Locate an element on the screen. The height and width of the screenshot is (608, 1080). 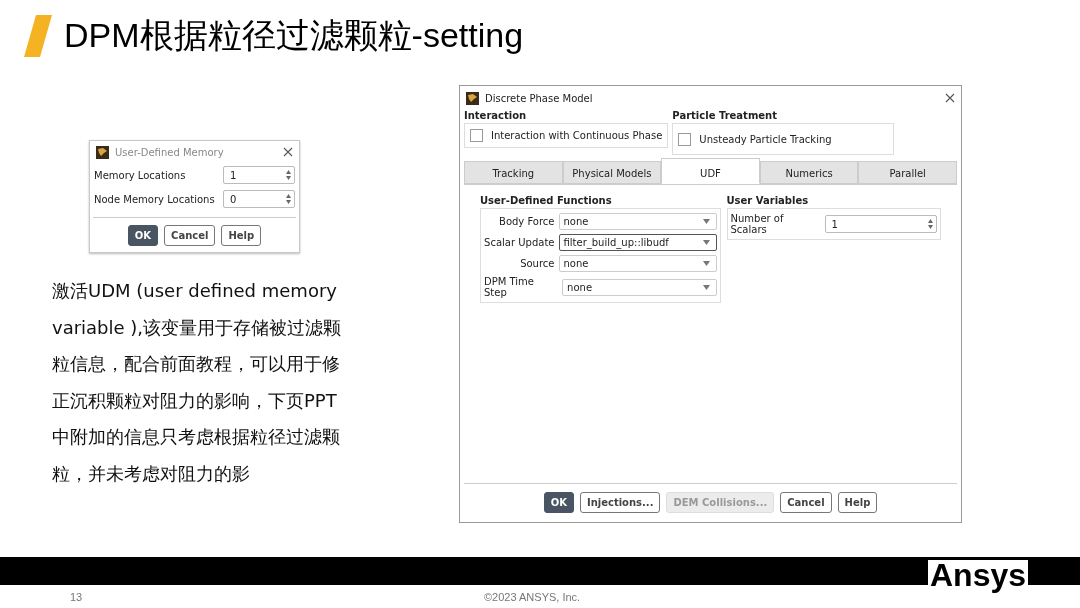
tab: Numerics is located at coordinates (809, 172).